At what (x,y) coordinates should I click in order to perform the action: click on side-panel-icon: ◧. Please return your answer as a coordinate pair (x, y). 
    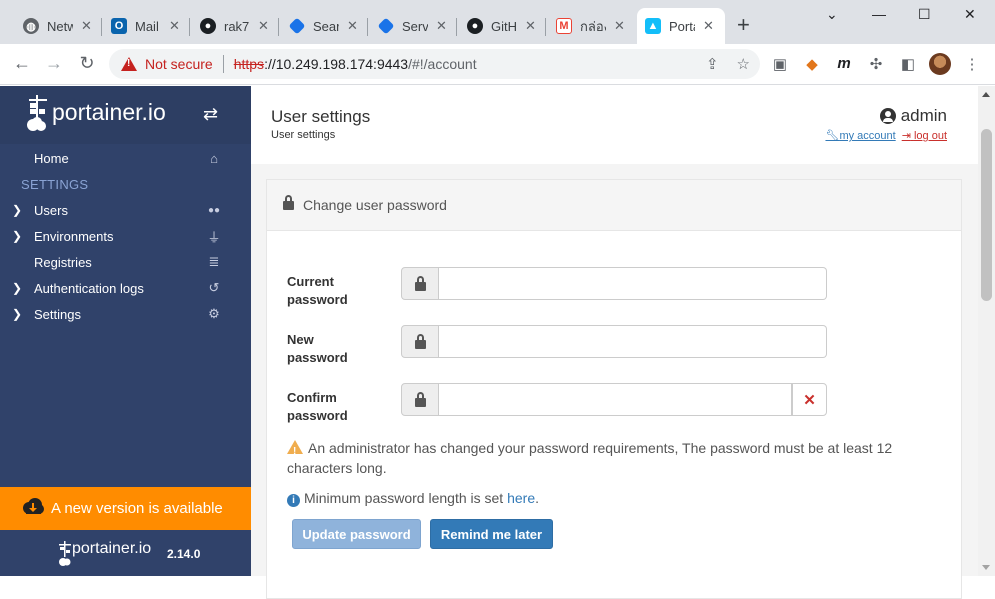
    Looking at the image, I should click on (908, 64).